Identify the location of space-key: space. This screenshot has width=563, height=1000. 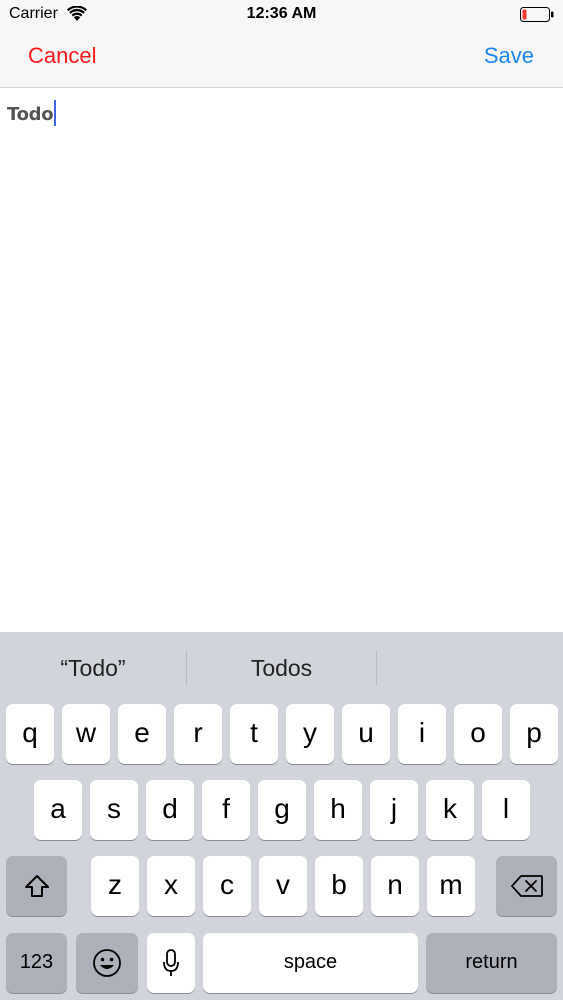
(310, 963).